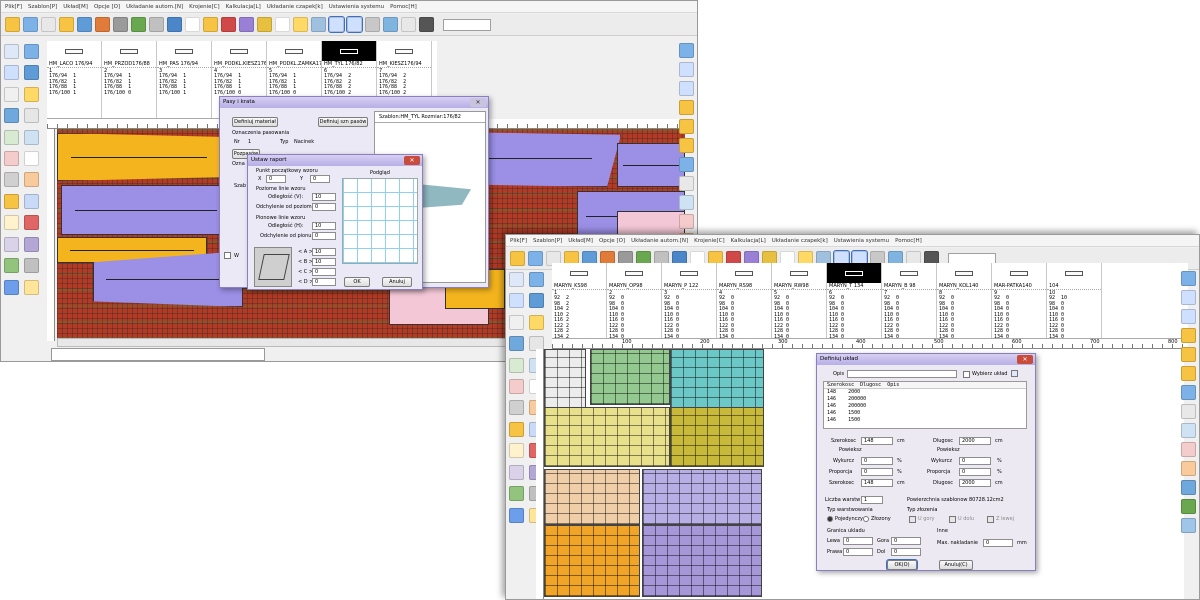  What do you see at coordinates (872, 500) in the screenshot?
I see `layers-field: 1` at bounding box center [872, 500].